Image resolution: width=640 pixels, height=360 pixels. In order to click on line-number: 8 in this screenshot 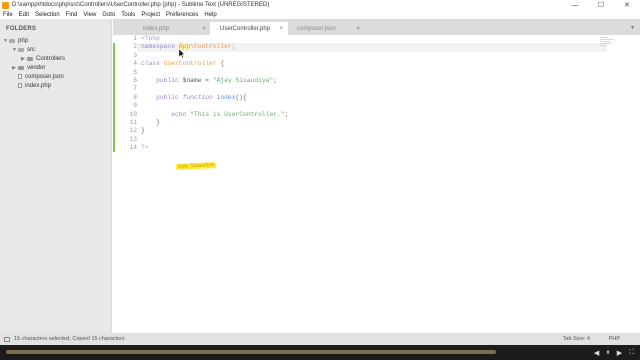, I will do `click(135, 97)`.